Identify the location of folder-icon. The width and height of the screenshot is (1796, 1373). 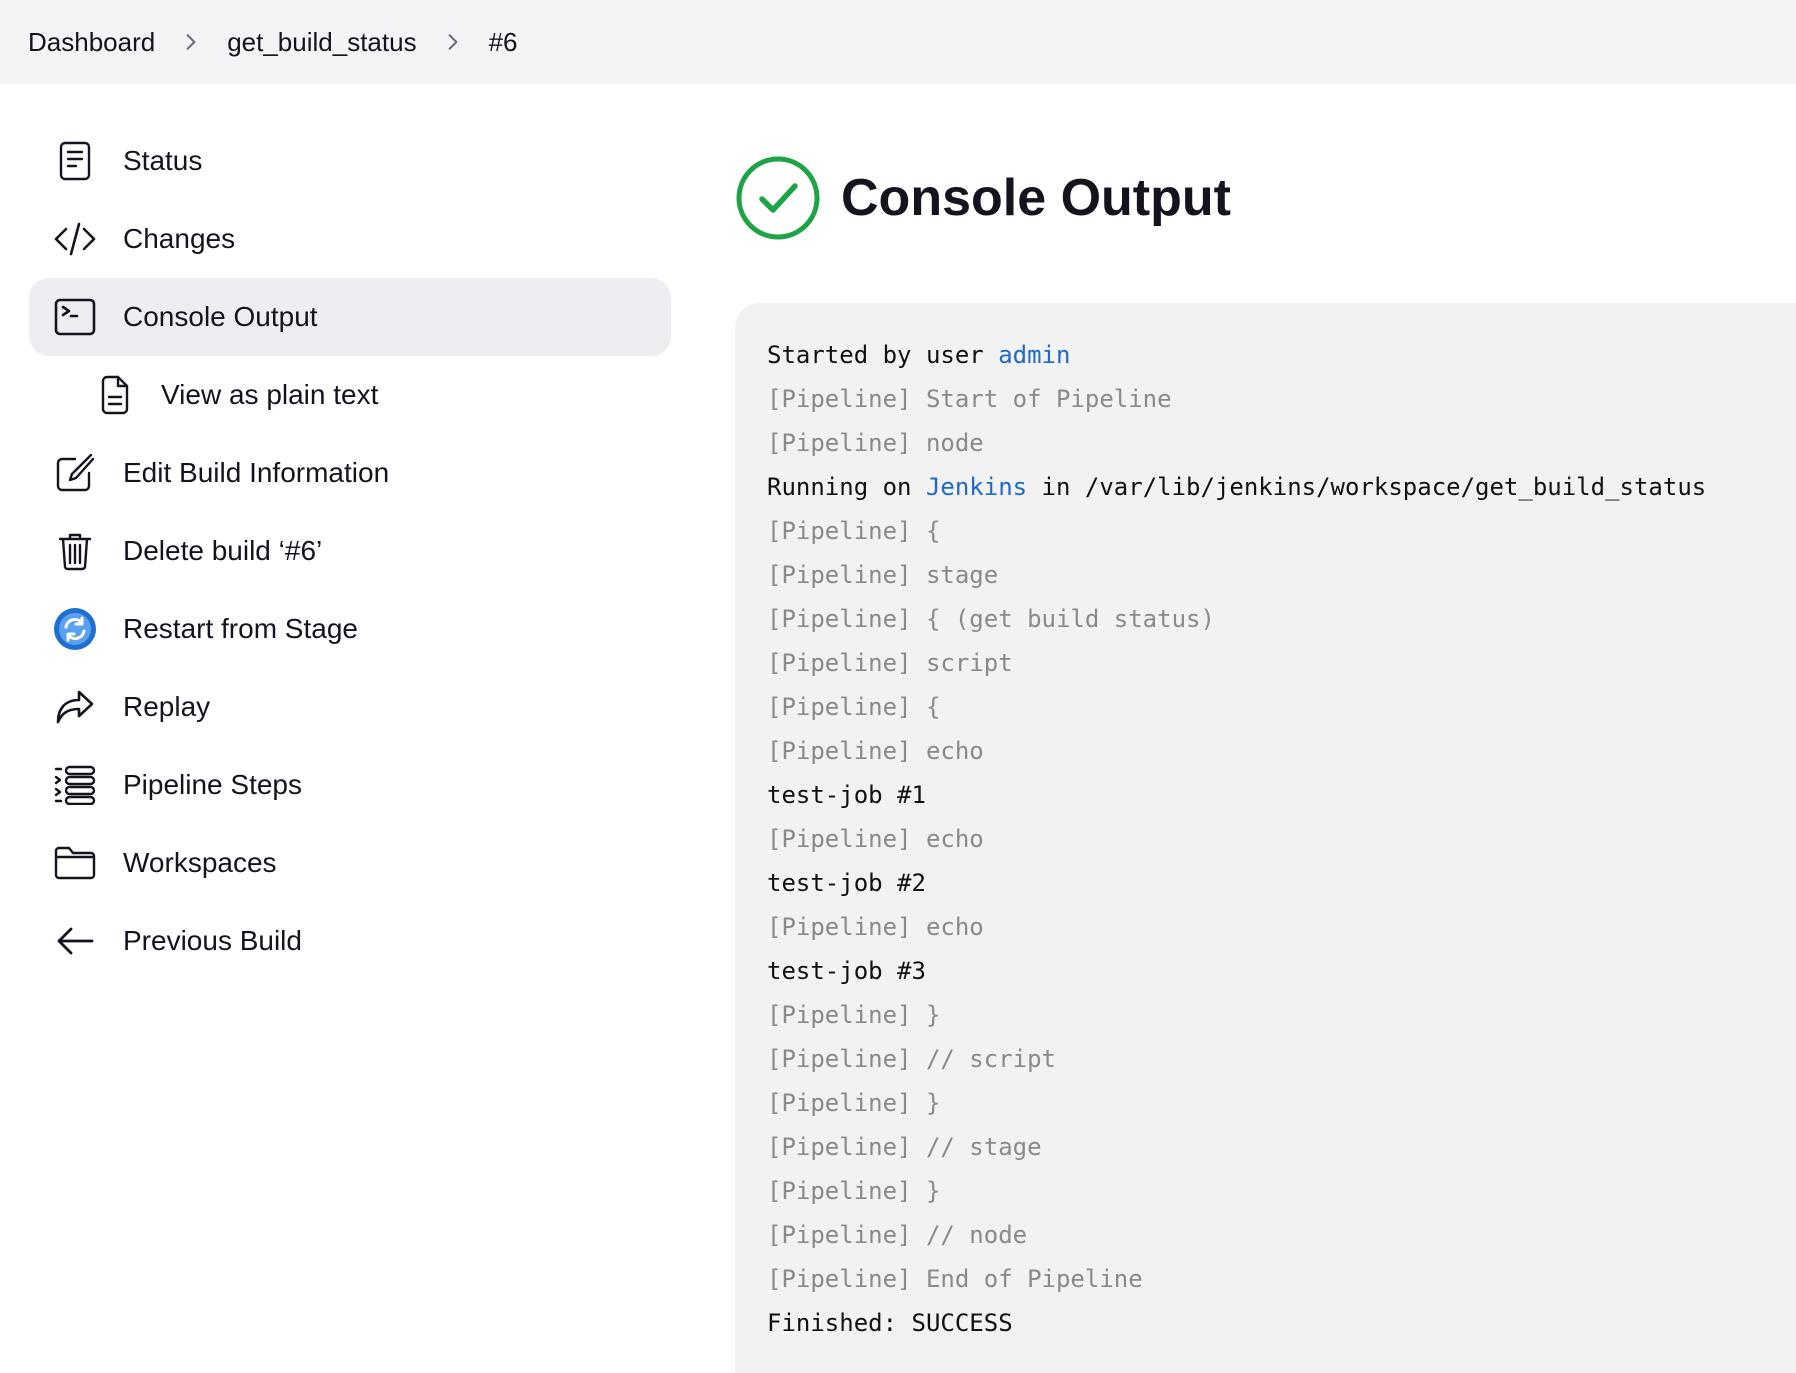
(75, 863).